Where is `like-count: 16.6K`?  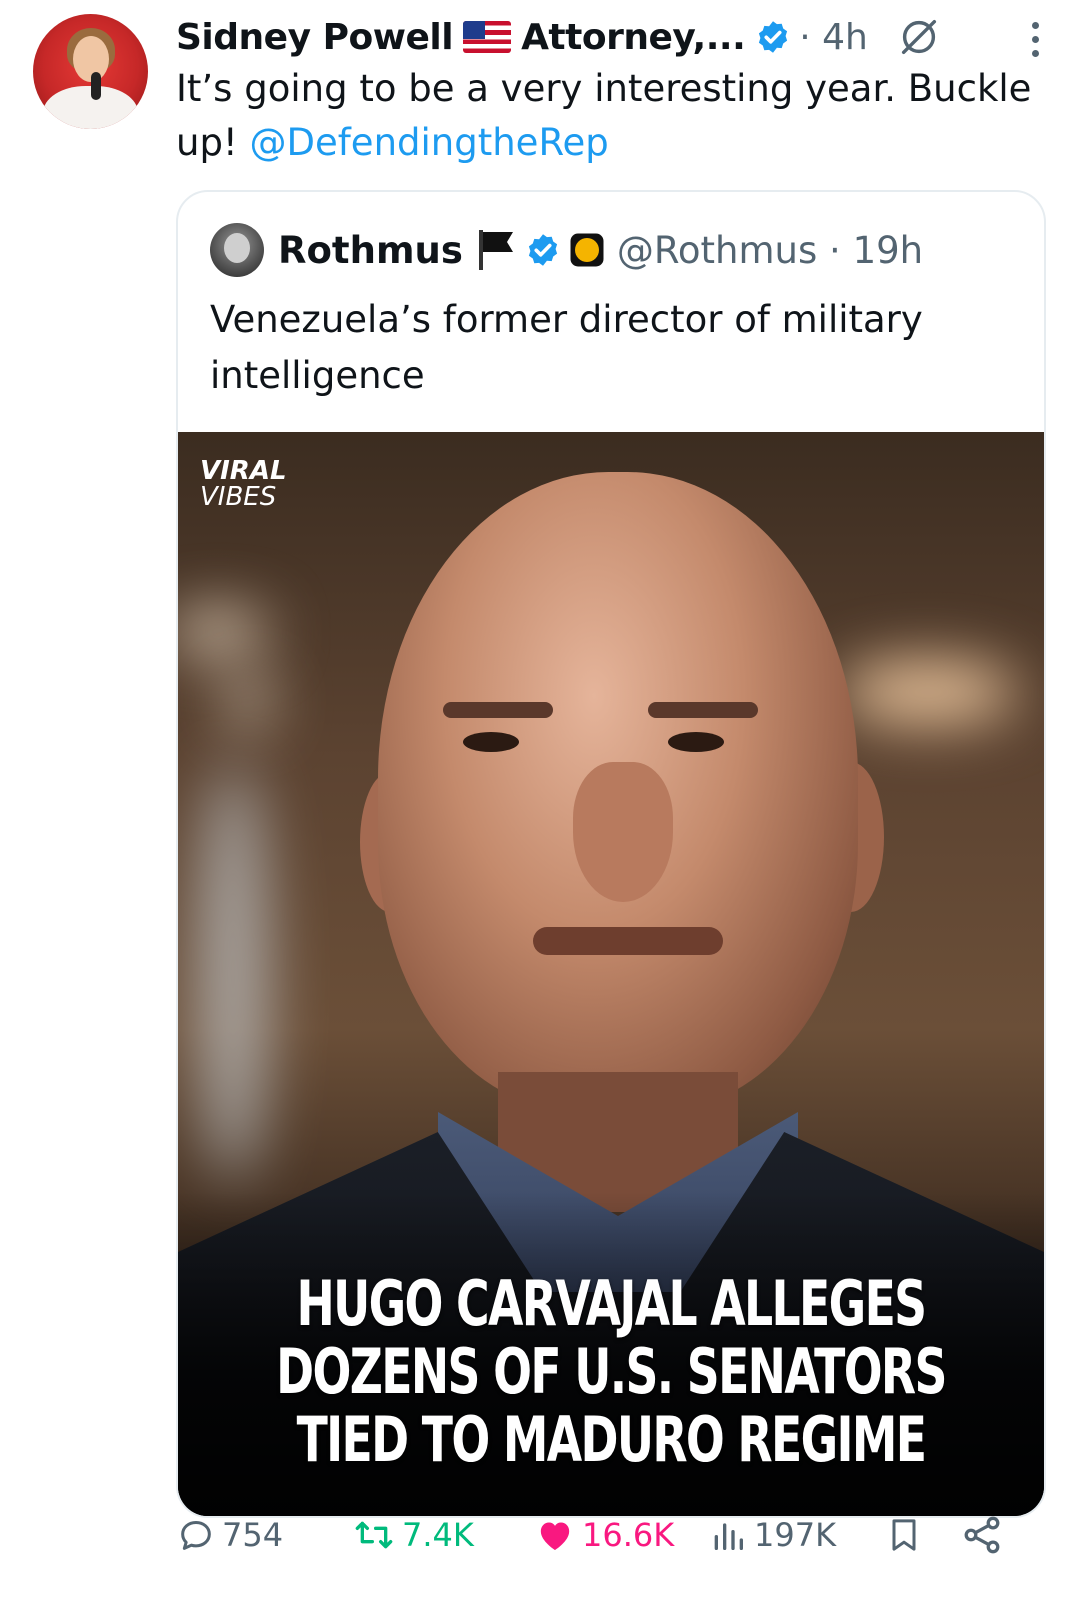
like-count: 16.6K is located at coordinates (628, 1535).